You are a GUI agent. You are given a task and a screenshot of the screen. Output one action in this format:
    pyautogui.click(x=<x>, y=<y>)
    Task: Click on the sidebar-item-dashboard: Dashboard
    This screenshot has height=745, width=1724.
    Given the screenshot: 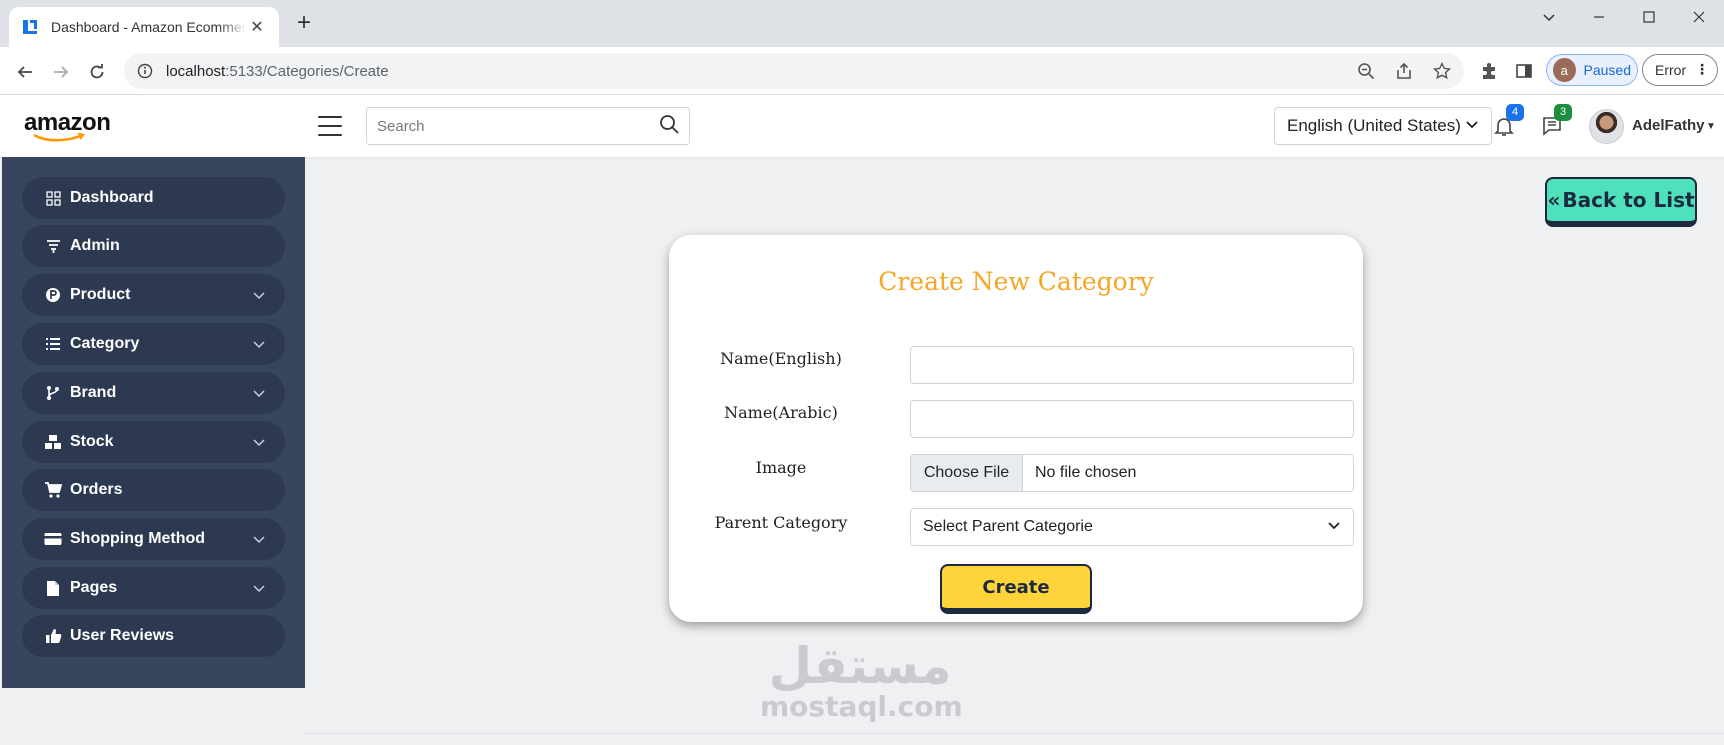 What is the action you would take?
    pyautogui.click(x=153, y=198)
    